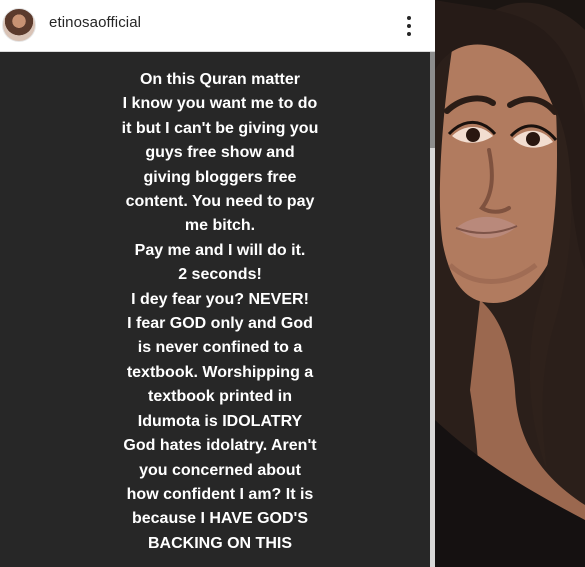  I want to click on post-text-line: 2 seconds!, so click(220, 275).